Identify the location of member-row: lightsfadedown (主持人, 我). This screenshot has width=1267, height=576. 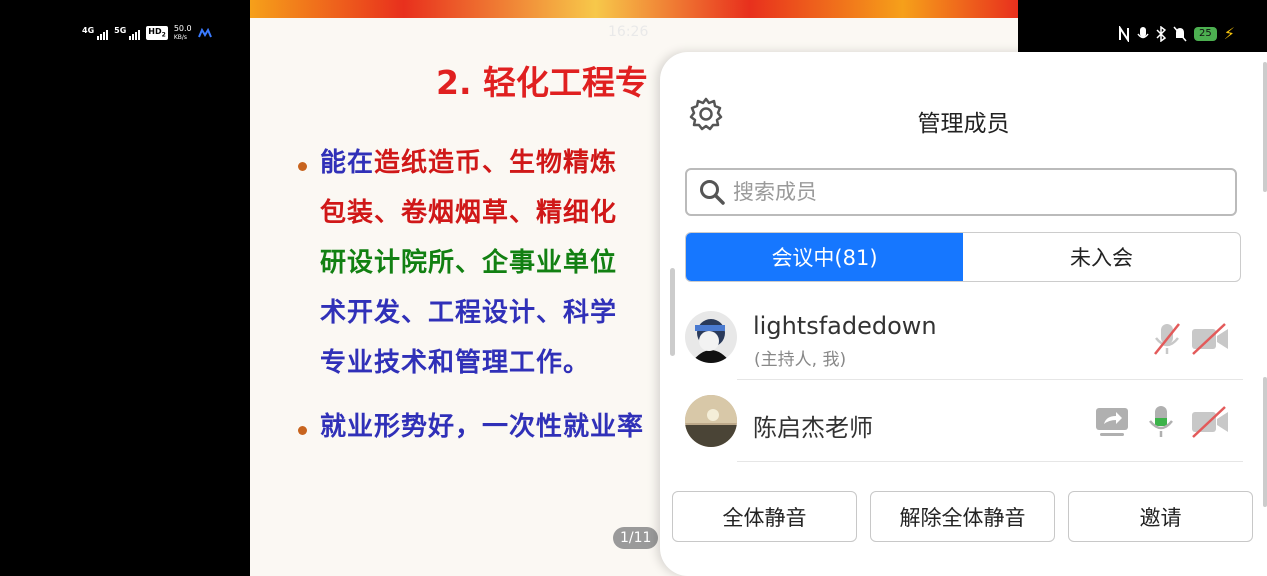
(964, 340).